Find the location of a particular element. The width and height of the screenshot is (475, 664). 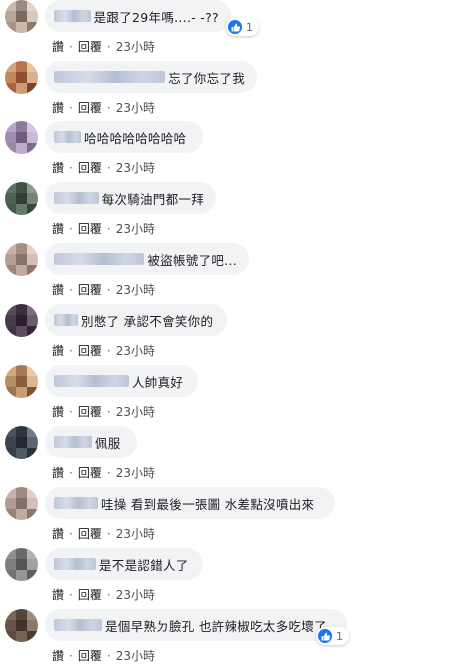

comment-bubble: 每次騎油門都一拜 is located at coordinates (130, 198).